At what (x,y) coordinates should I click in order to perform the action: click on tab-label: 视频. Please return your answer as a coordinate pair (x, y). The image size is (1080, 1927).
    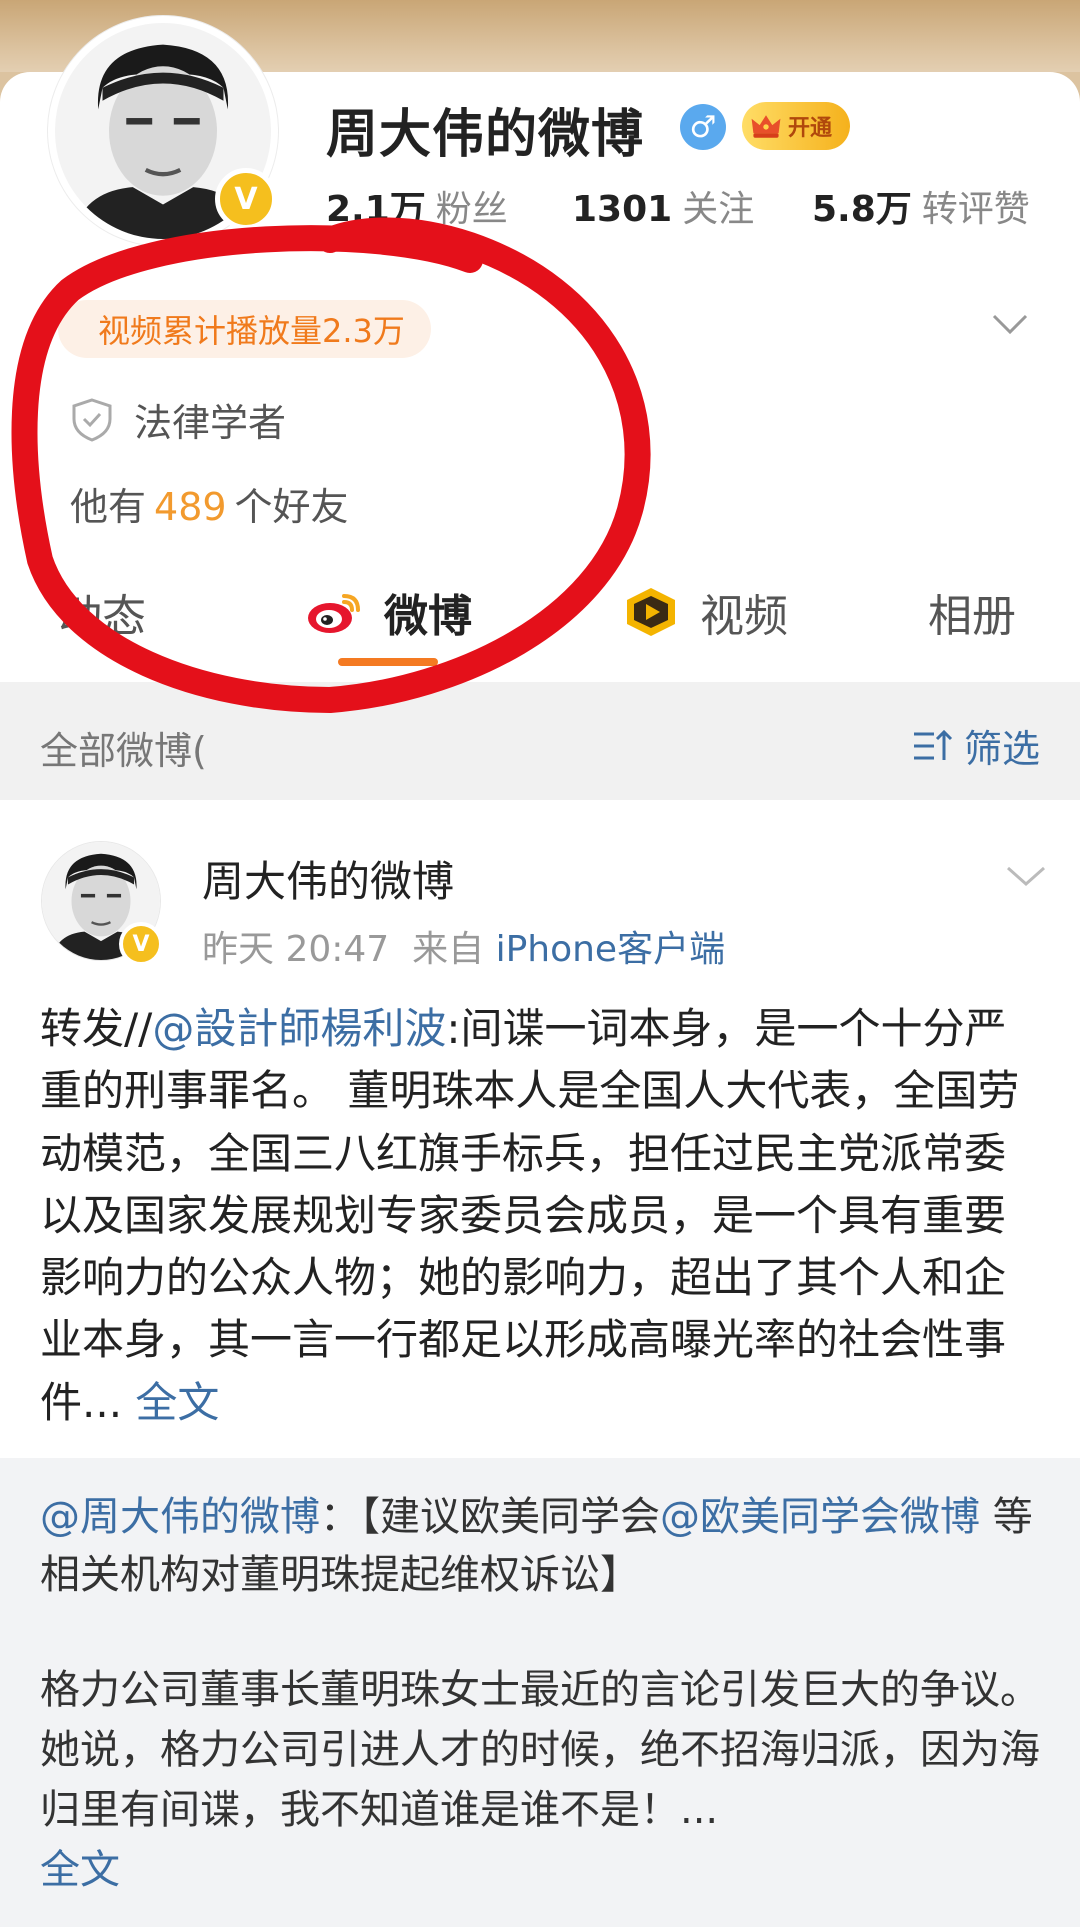
    Looking at the image, I should click on (744, 616).